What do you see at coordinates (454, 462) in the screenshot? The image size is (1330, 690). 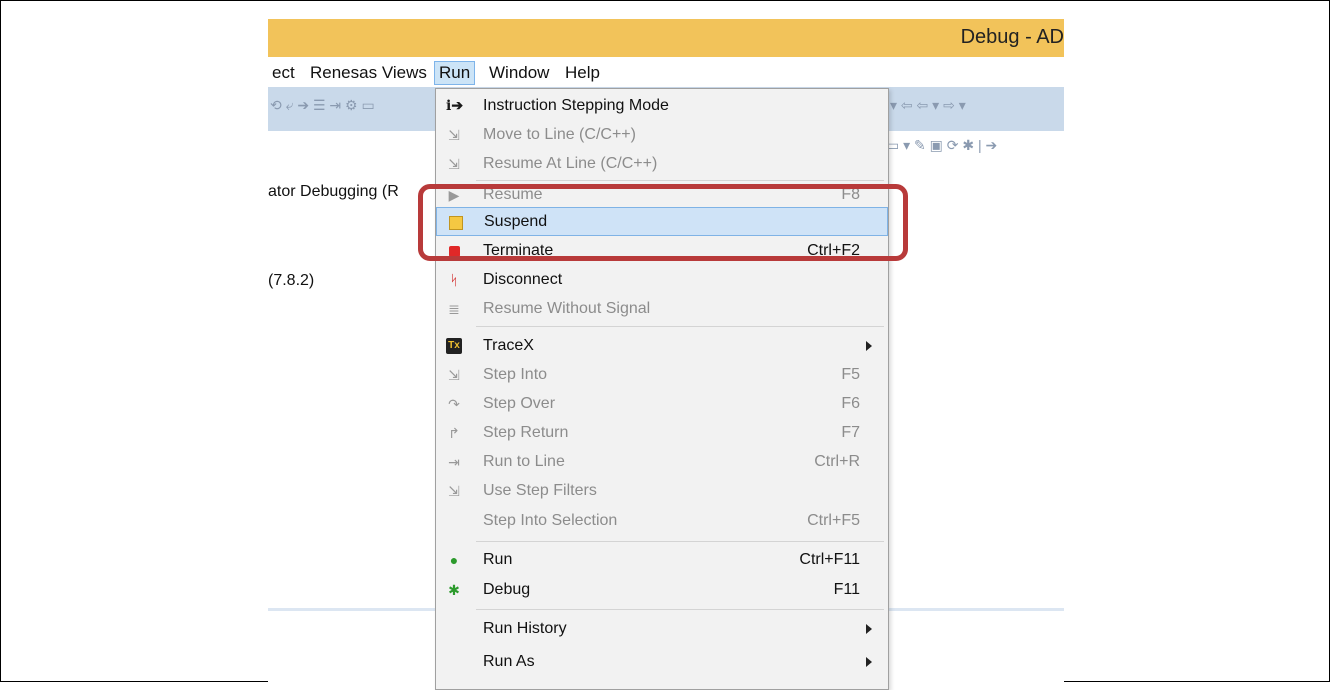 I see `run-to-line-icon: ⇥` at bounding box center [454, 462].